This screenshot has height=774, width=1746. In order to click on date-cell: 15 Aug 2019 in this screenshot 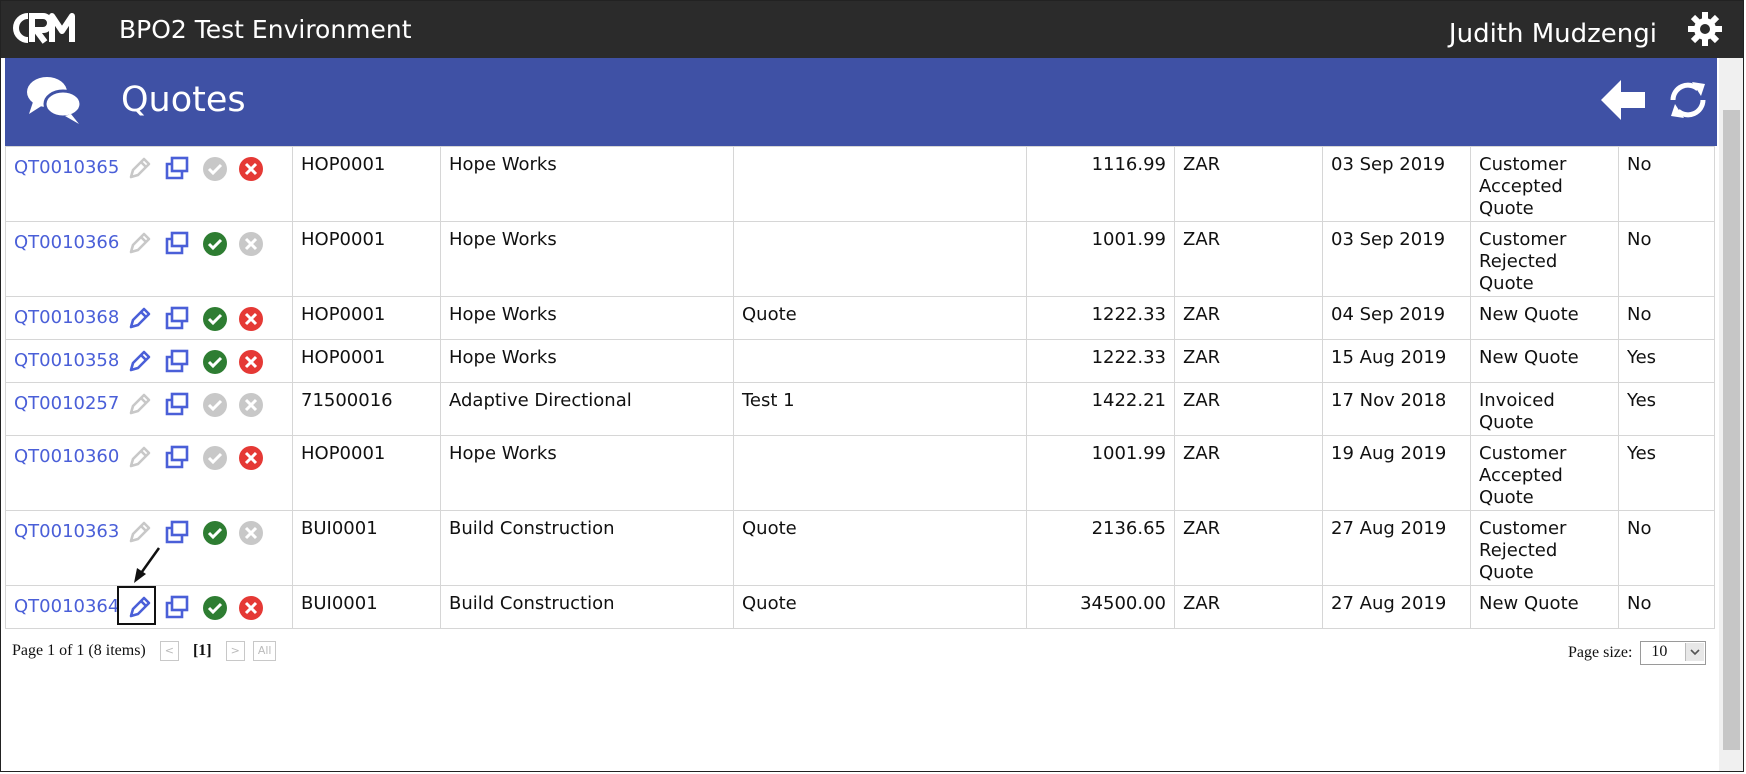, I will do `click(1396, 361)`.